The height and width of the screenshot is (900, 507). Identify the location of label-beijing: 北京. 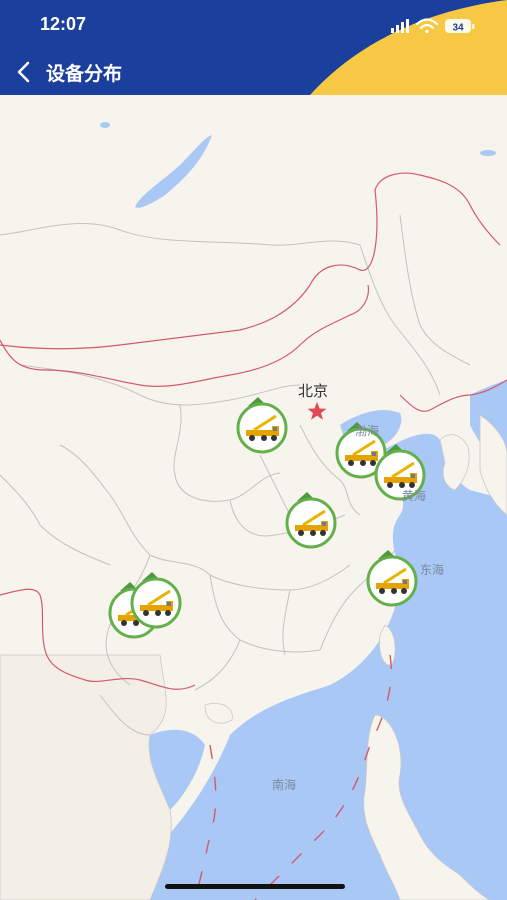
(313, 391).